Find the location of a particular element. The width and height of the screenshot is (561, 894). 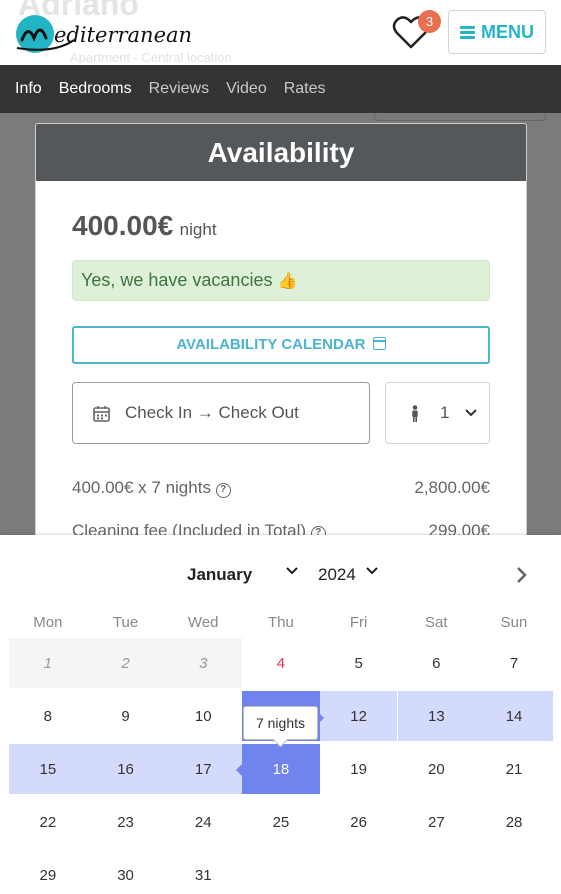

site-logo: editerranean is located at coordinates (104, 33).